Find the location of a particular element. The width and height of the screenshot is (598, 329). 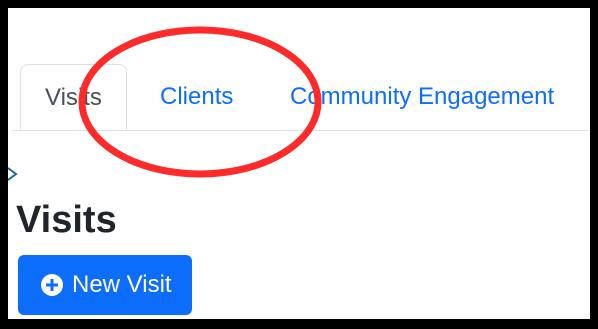

new-visit-button: New Visit is located at coordinates (105, 285).